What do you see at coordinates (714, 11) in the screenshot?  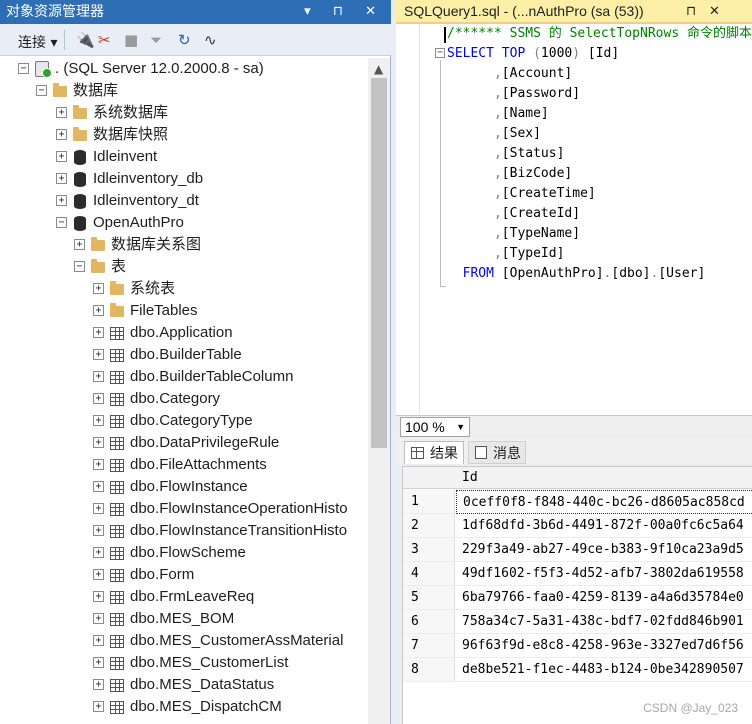 I see `close-tab-icon: ✕` at bounding box center [714, 11].